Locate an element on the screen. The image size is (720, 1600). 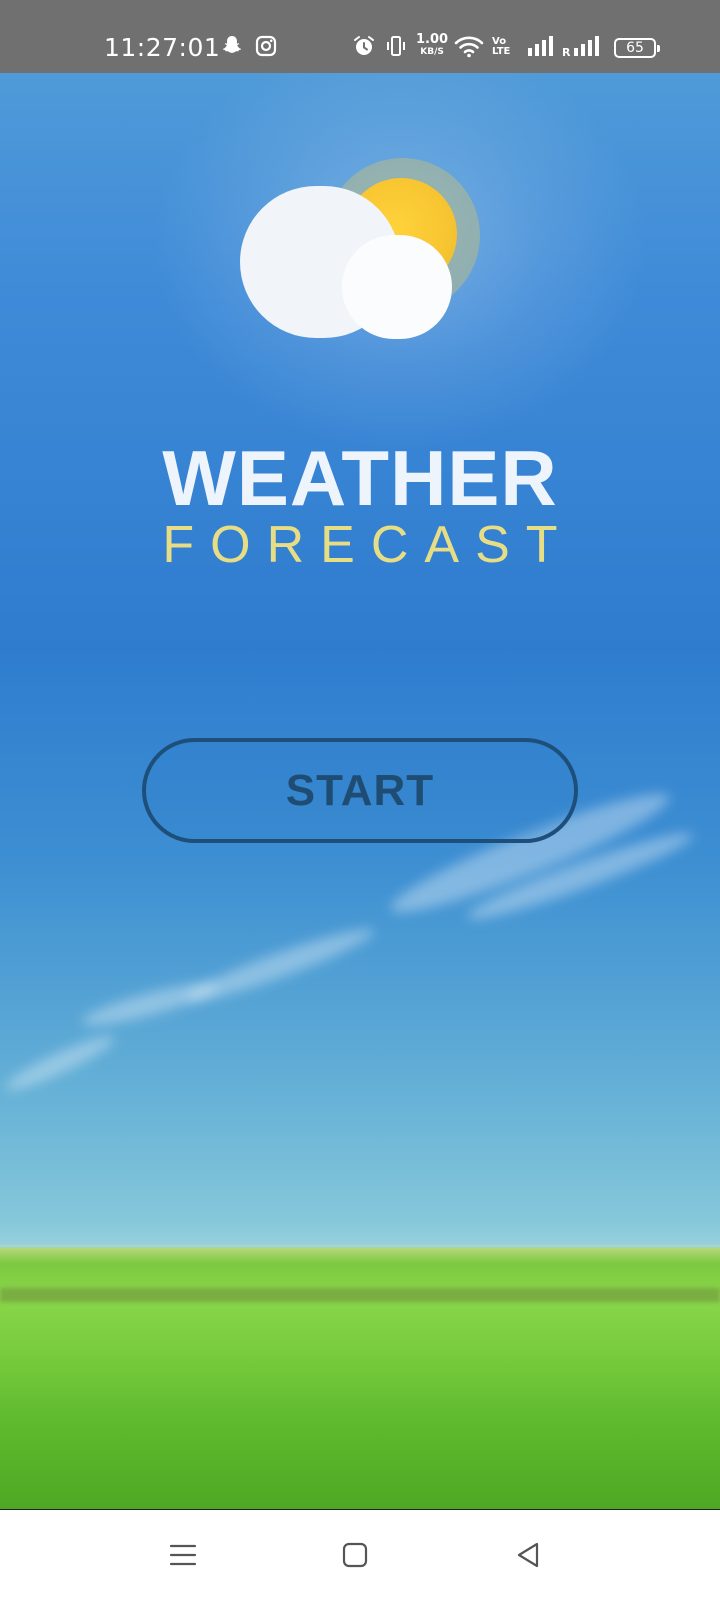
instagram-icon is located at coordinates (266, 46).